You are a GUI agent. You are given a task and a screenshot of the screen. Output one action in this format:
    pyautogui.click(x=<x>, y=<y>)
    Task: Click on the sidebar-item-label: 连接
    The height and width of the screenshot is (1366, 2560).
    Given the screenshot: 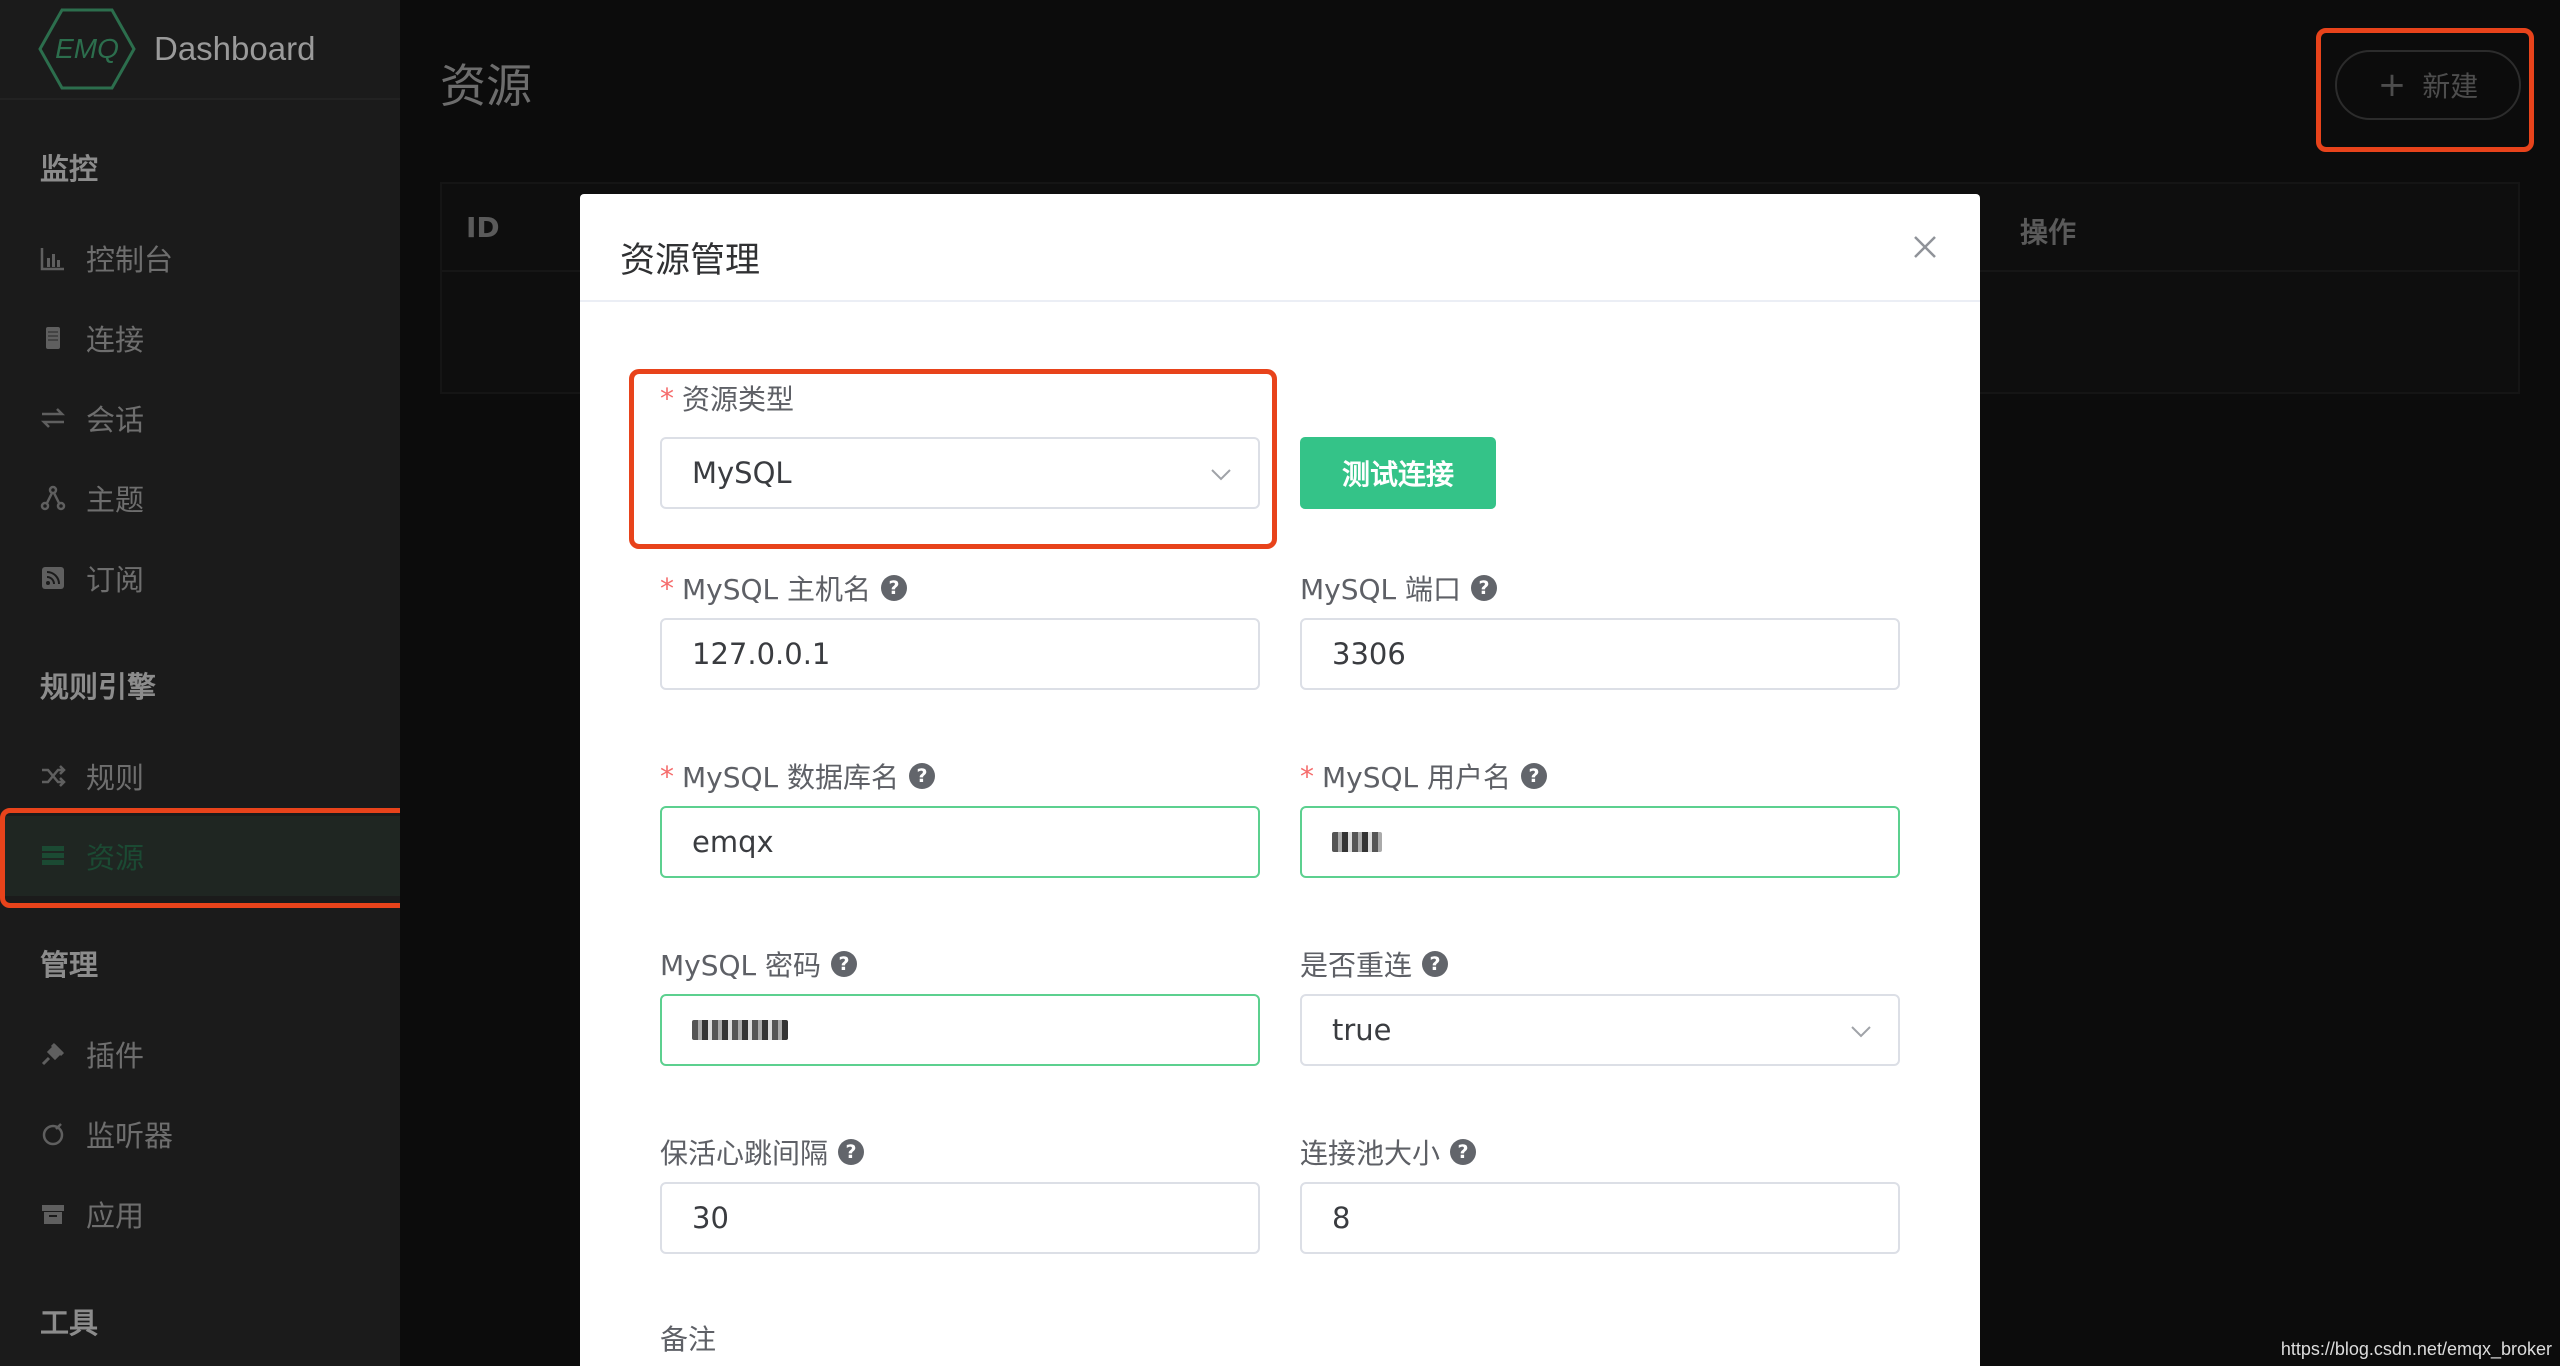 What is the action you would take?
    pyautogui.click(x=115, y=340)
    